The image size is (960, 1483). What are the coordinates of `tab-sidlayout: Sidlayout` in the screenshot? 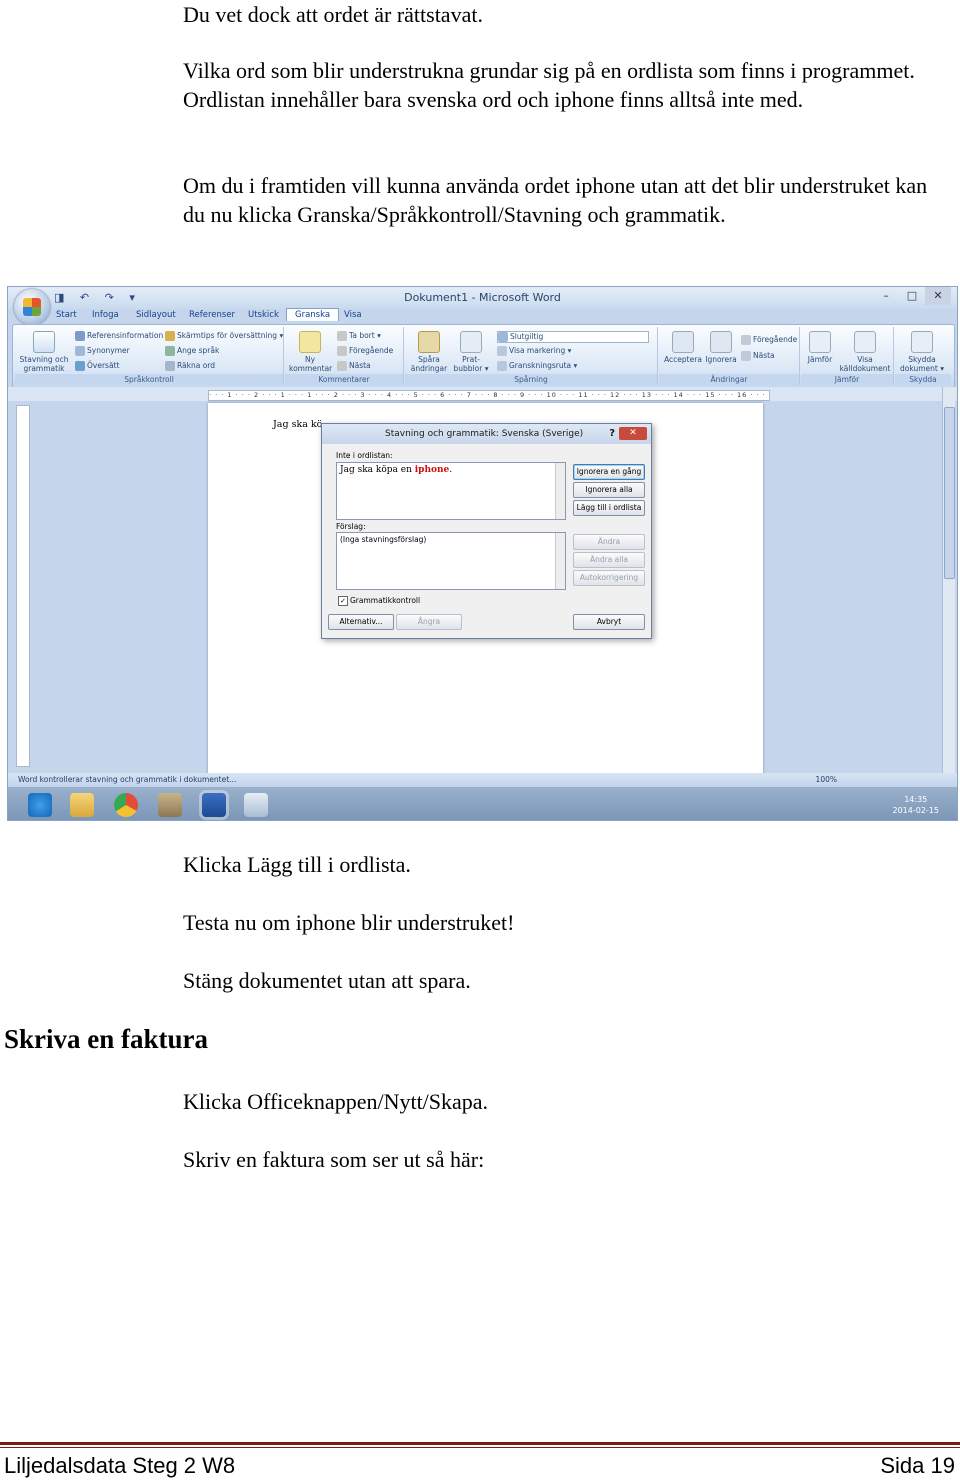 It's located at (156, 315).